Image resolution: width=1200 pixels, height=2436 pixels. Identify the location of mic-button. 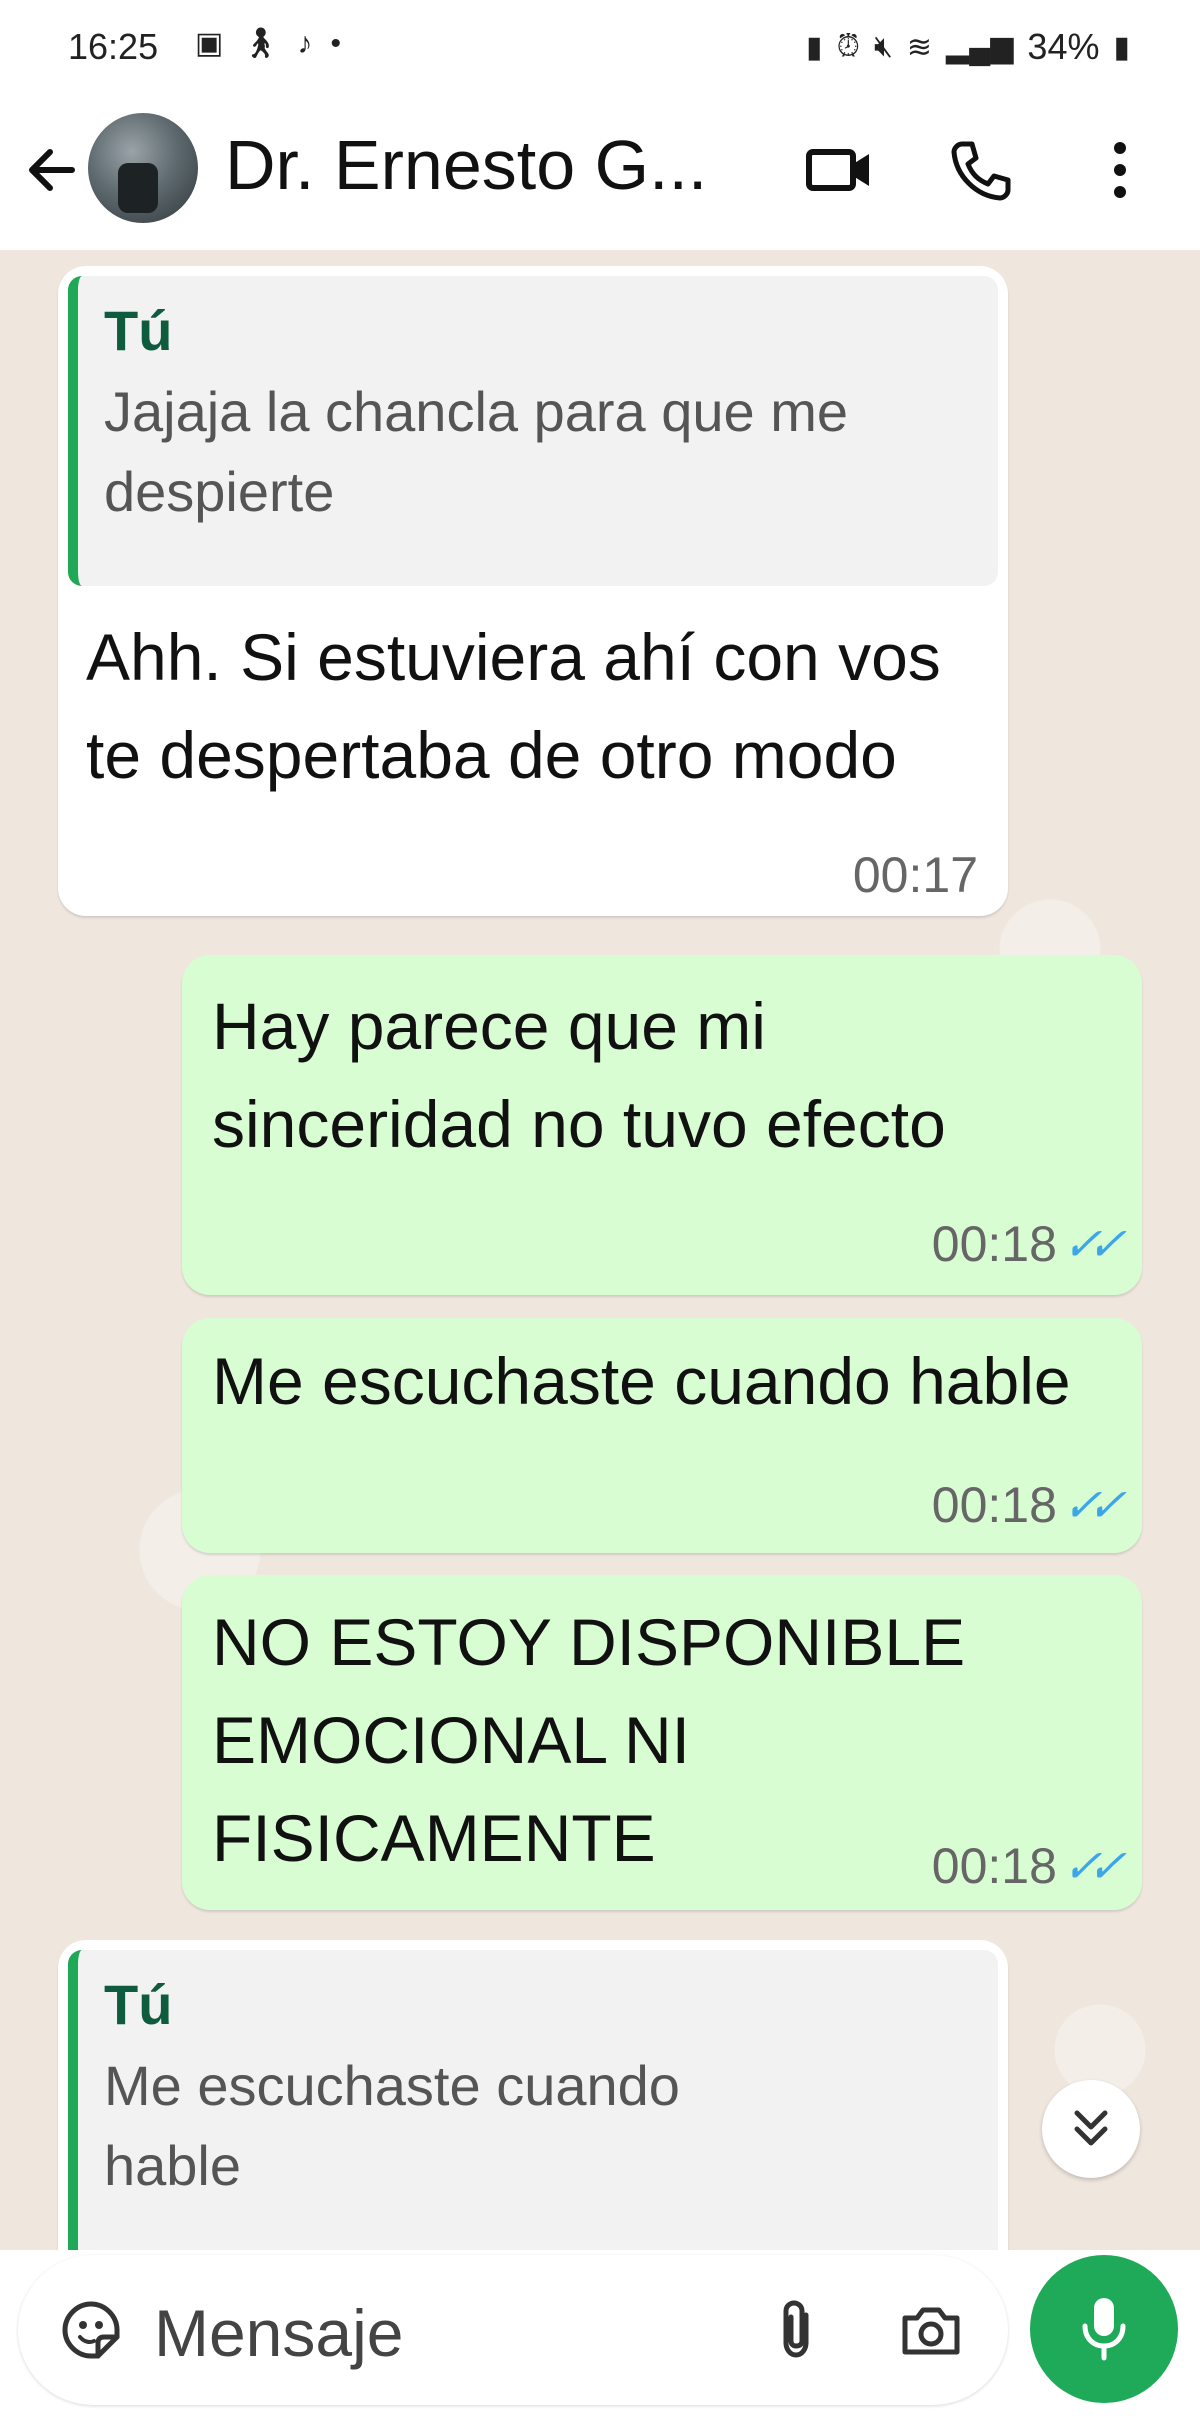
(1104, 2329).